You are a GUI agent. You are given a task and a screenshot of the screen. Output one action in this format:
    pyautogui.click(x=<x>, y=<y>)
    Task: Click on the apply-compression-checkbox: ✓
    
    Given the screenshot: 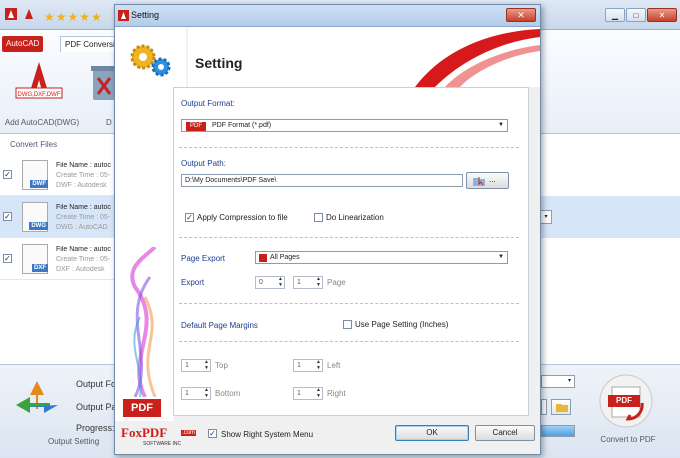 What is the action you would take?
    pyautogui.click(x=189, y=217)
    